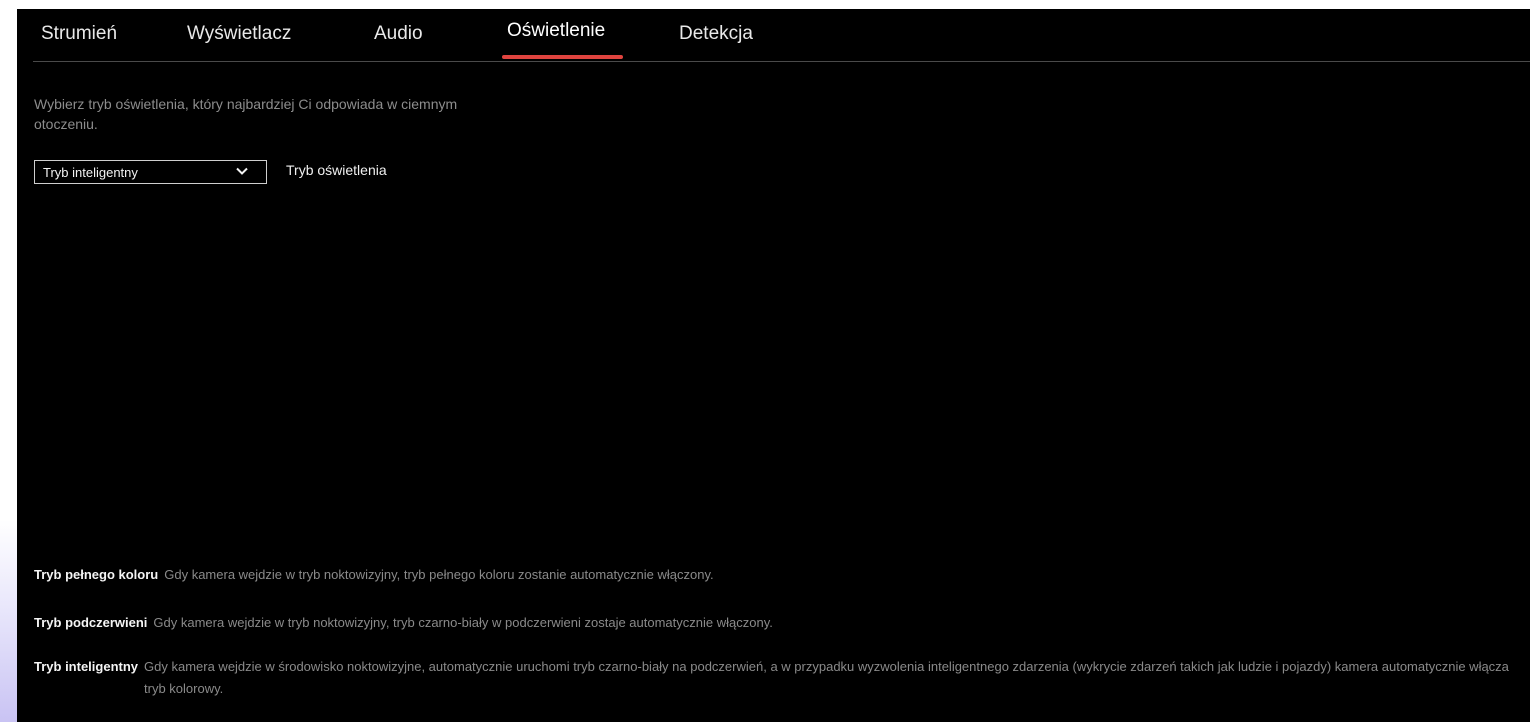 Image resolution: width=1530 pixels, height=722 pixels. I want to click on lighting-mode-select: Tryb inteligentny, so click(150, 172).